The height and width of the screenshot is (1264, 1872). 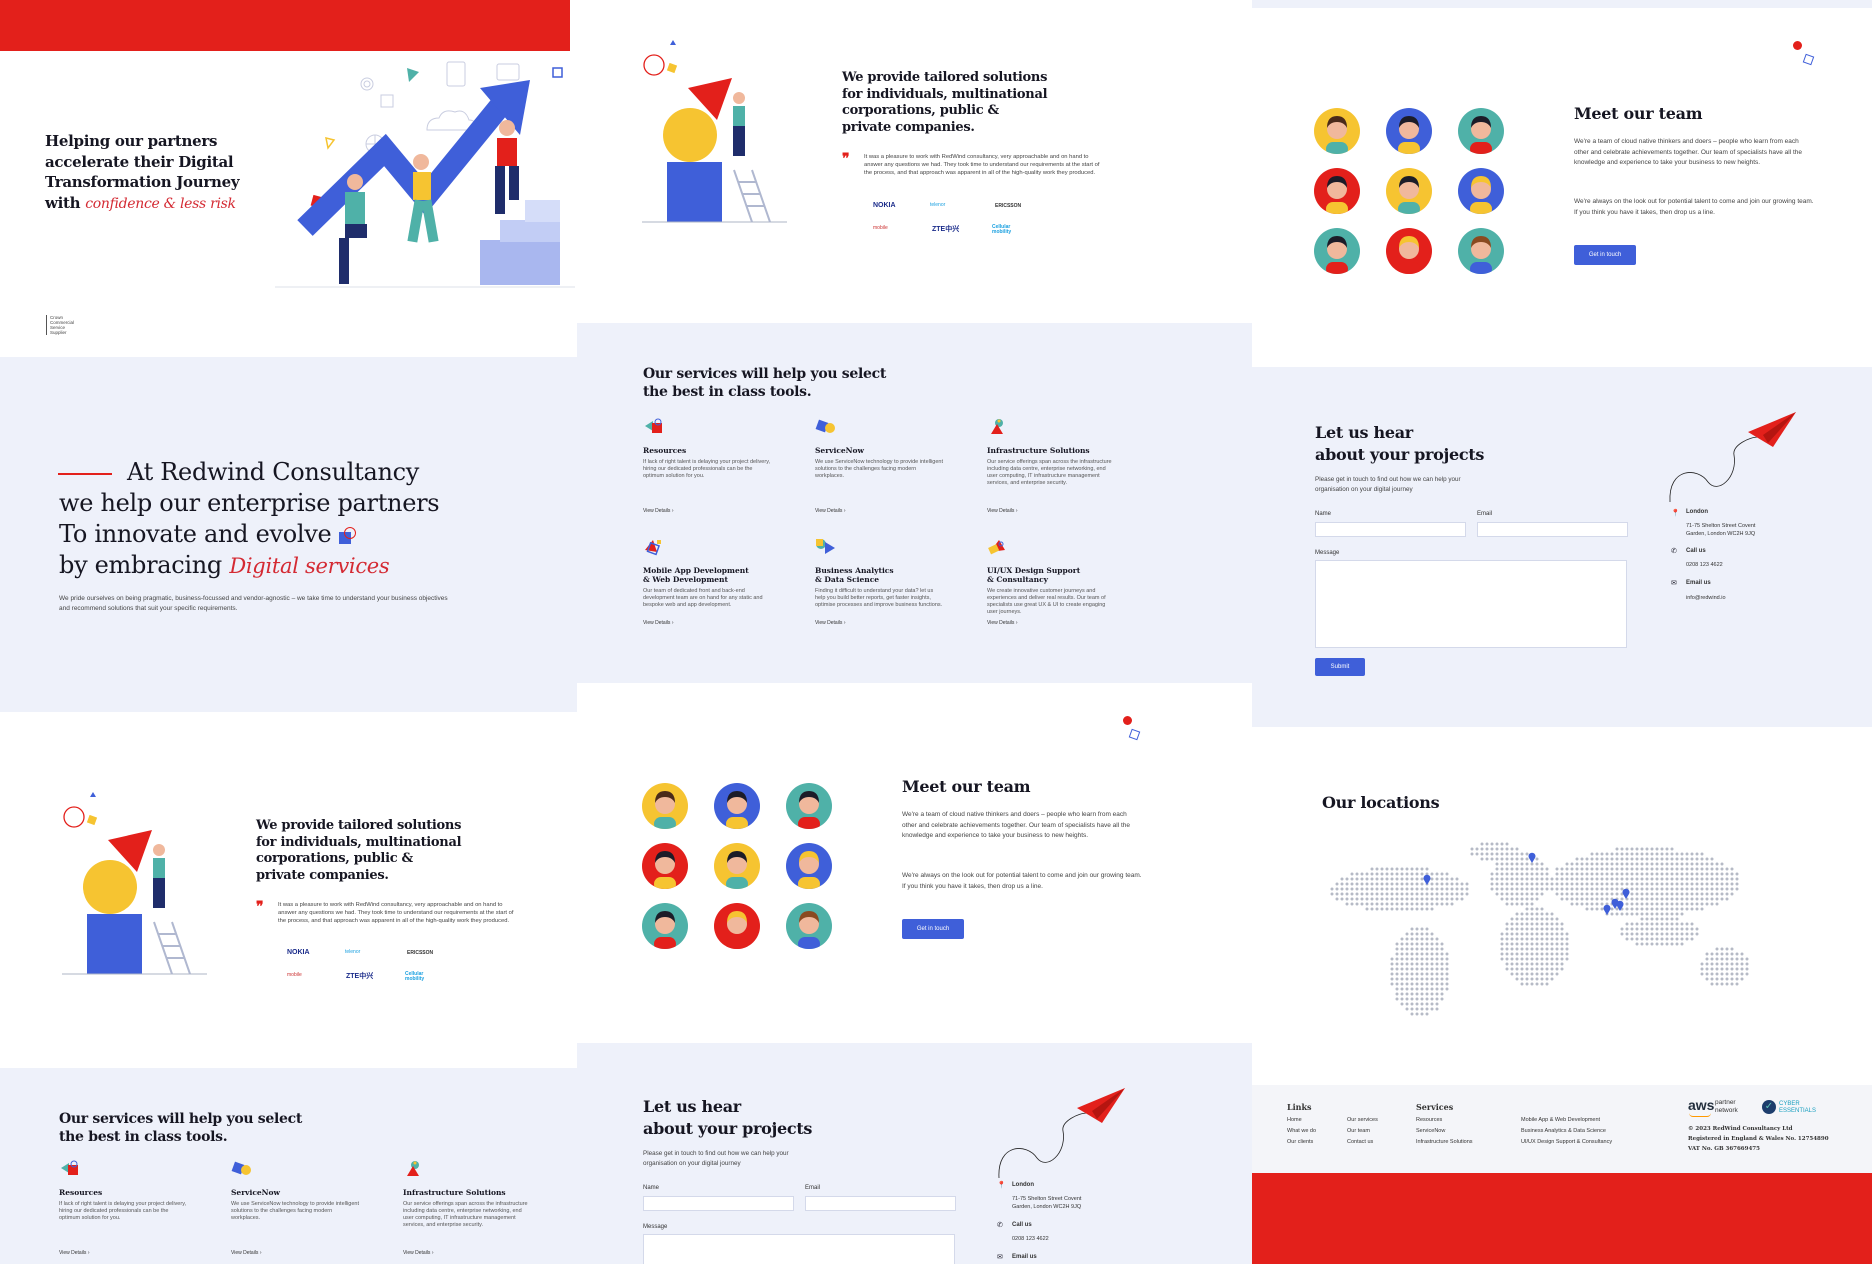 What do you see at coordinates (1300, 1142) in the screenshot?
I see `footer-link: Our clients` at bounding box center [1300, 1142].